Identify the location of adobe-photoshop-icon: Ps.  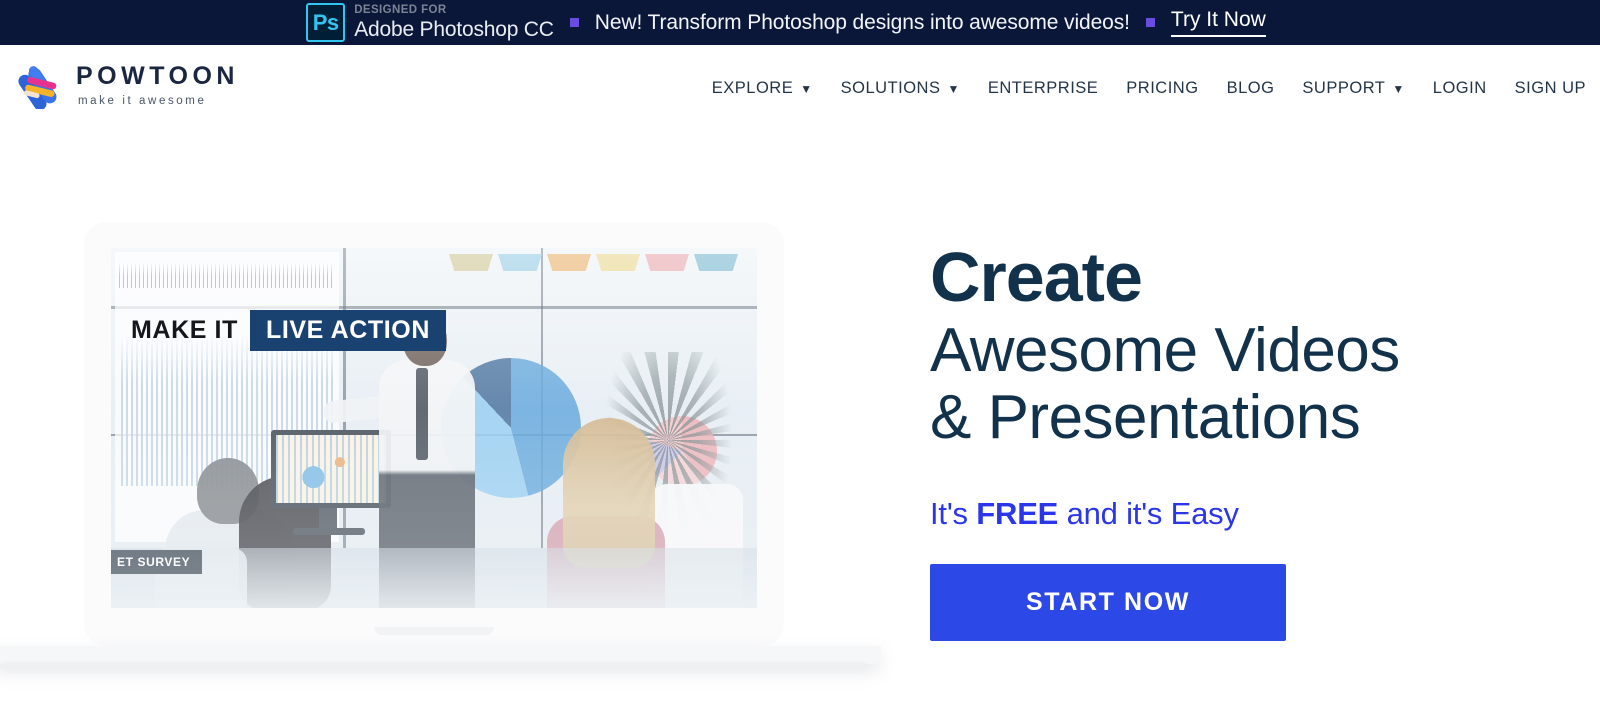
(326, 22).